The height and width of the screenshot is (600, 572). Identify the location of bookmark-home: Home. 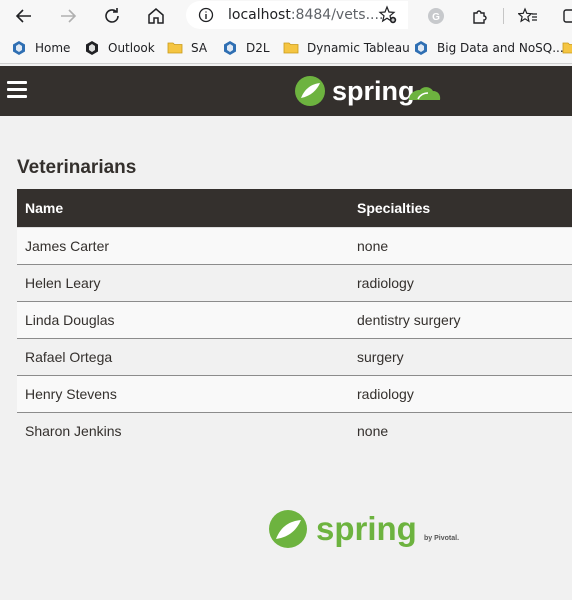
(40, 48).